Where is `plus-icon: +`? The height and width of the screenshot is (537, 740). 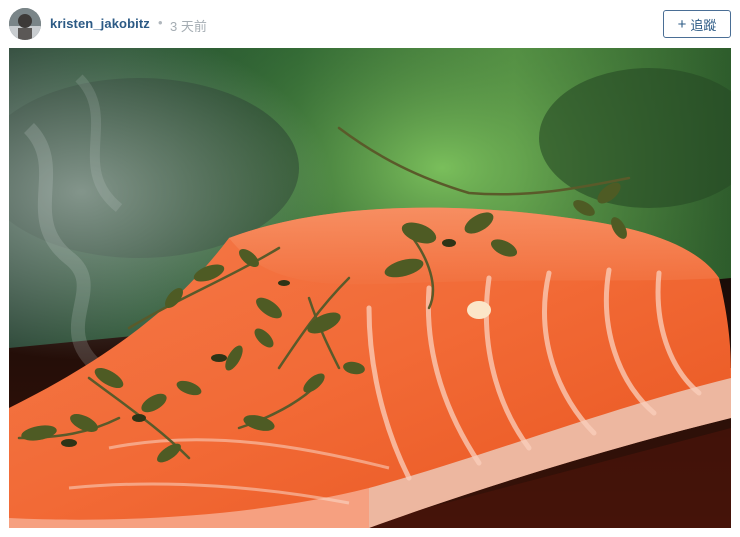 plus-icon: + is located at coordinates (682, 24).